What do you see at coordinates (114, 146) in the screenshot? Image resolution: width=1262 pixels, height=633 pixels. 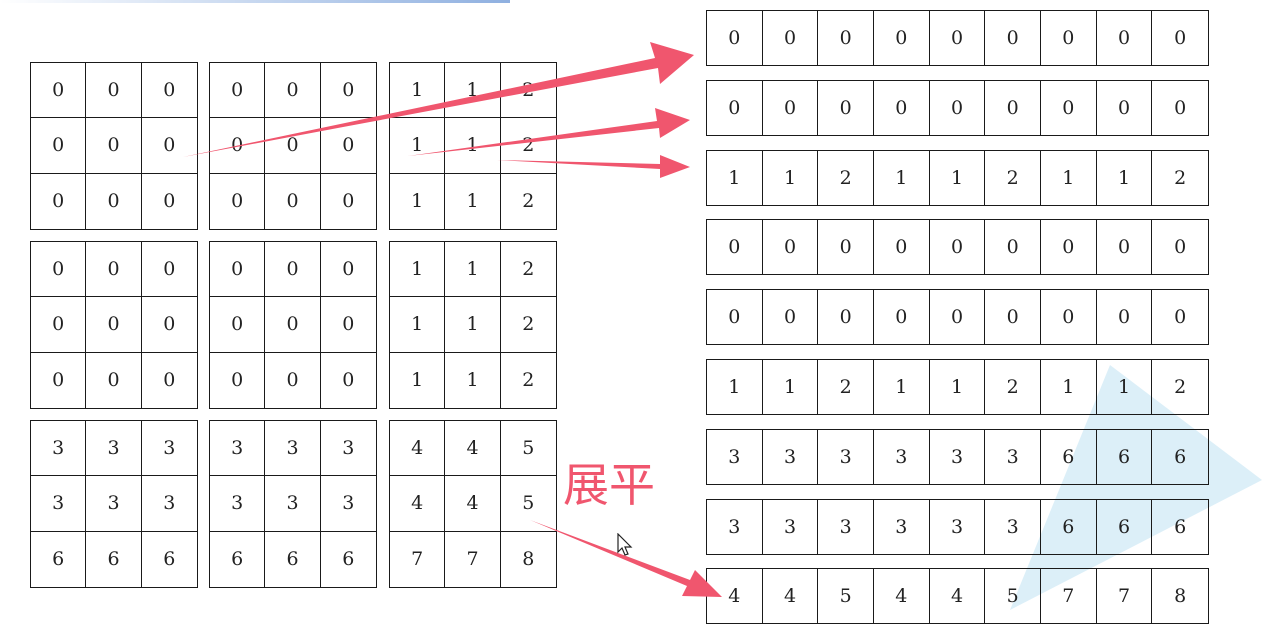 I see `block-0: 0 0 0 0 0 0 0 0 0` at bounding box center [114, 146].